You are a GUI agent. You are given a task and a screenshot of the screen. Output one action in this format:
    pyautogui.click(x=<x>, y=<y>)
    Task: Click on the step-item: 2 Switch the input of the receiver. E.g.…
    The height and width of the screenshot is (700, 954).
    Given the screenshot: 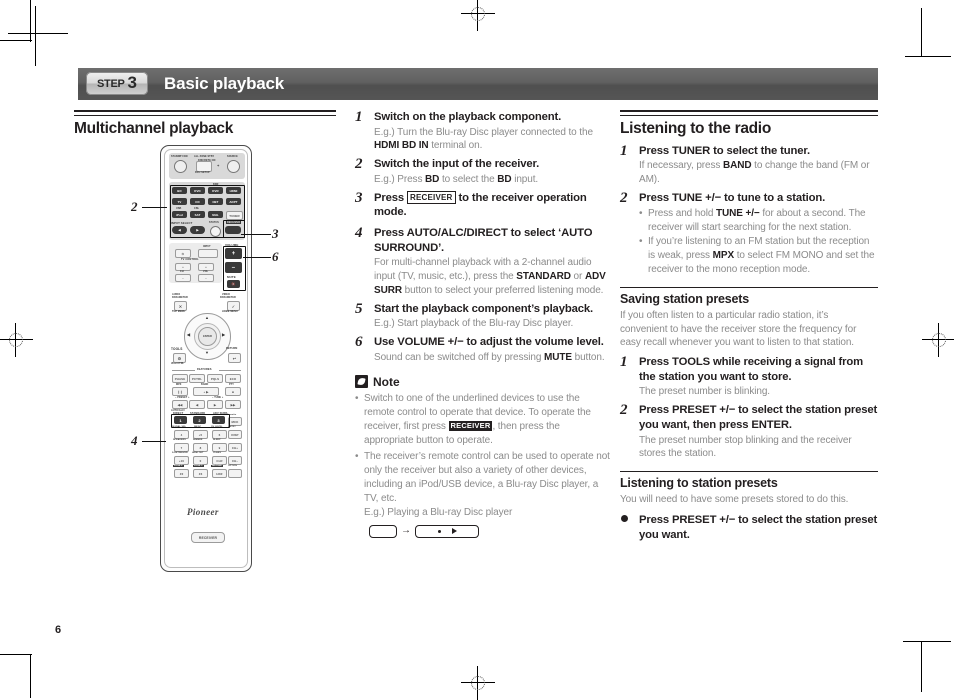 What is the action you would take?
    pyautogui.click(x=482, y=171)
    